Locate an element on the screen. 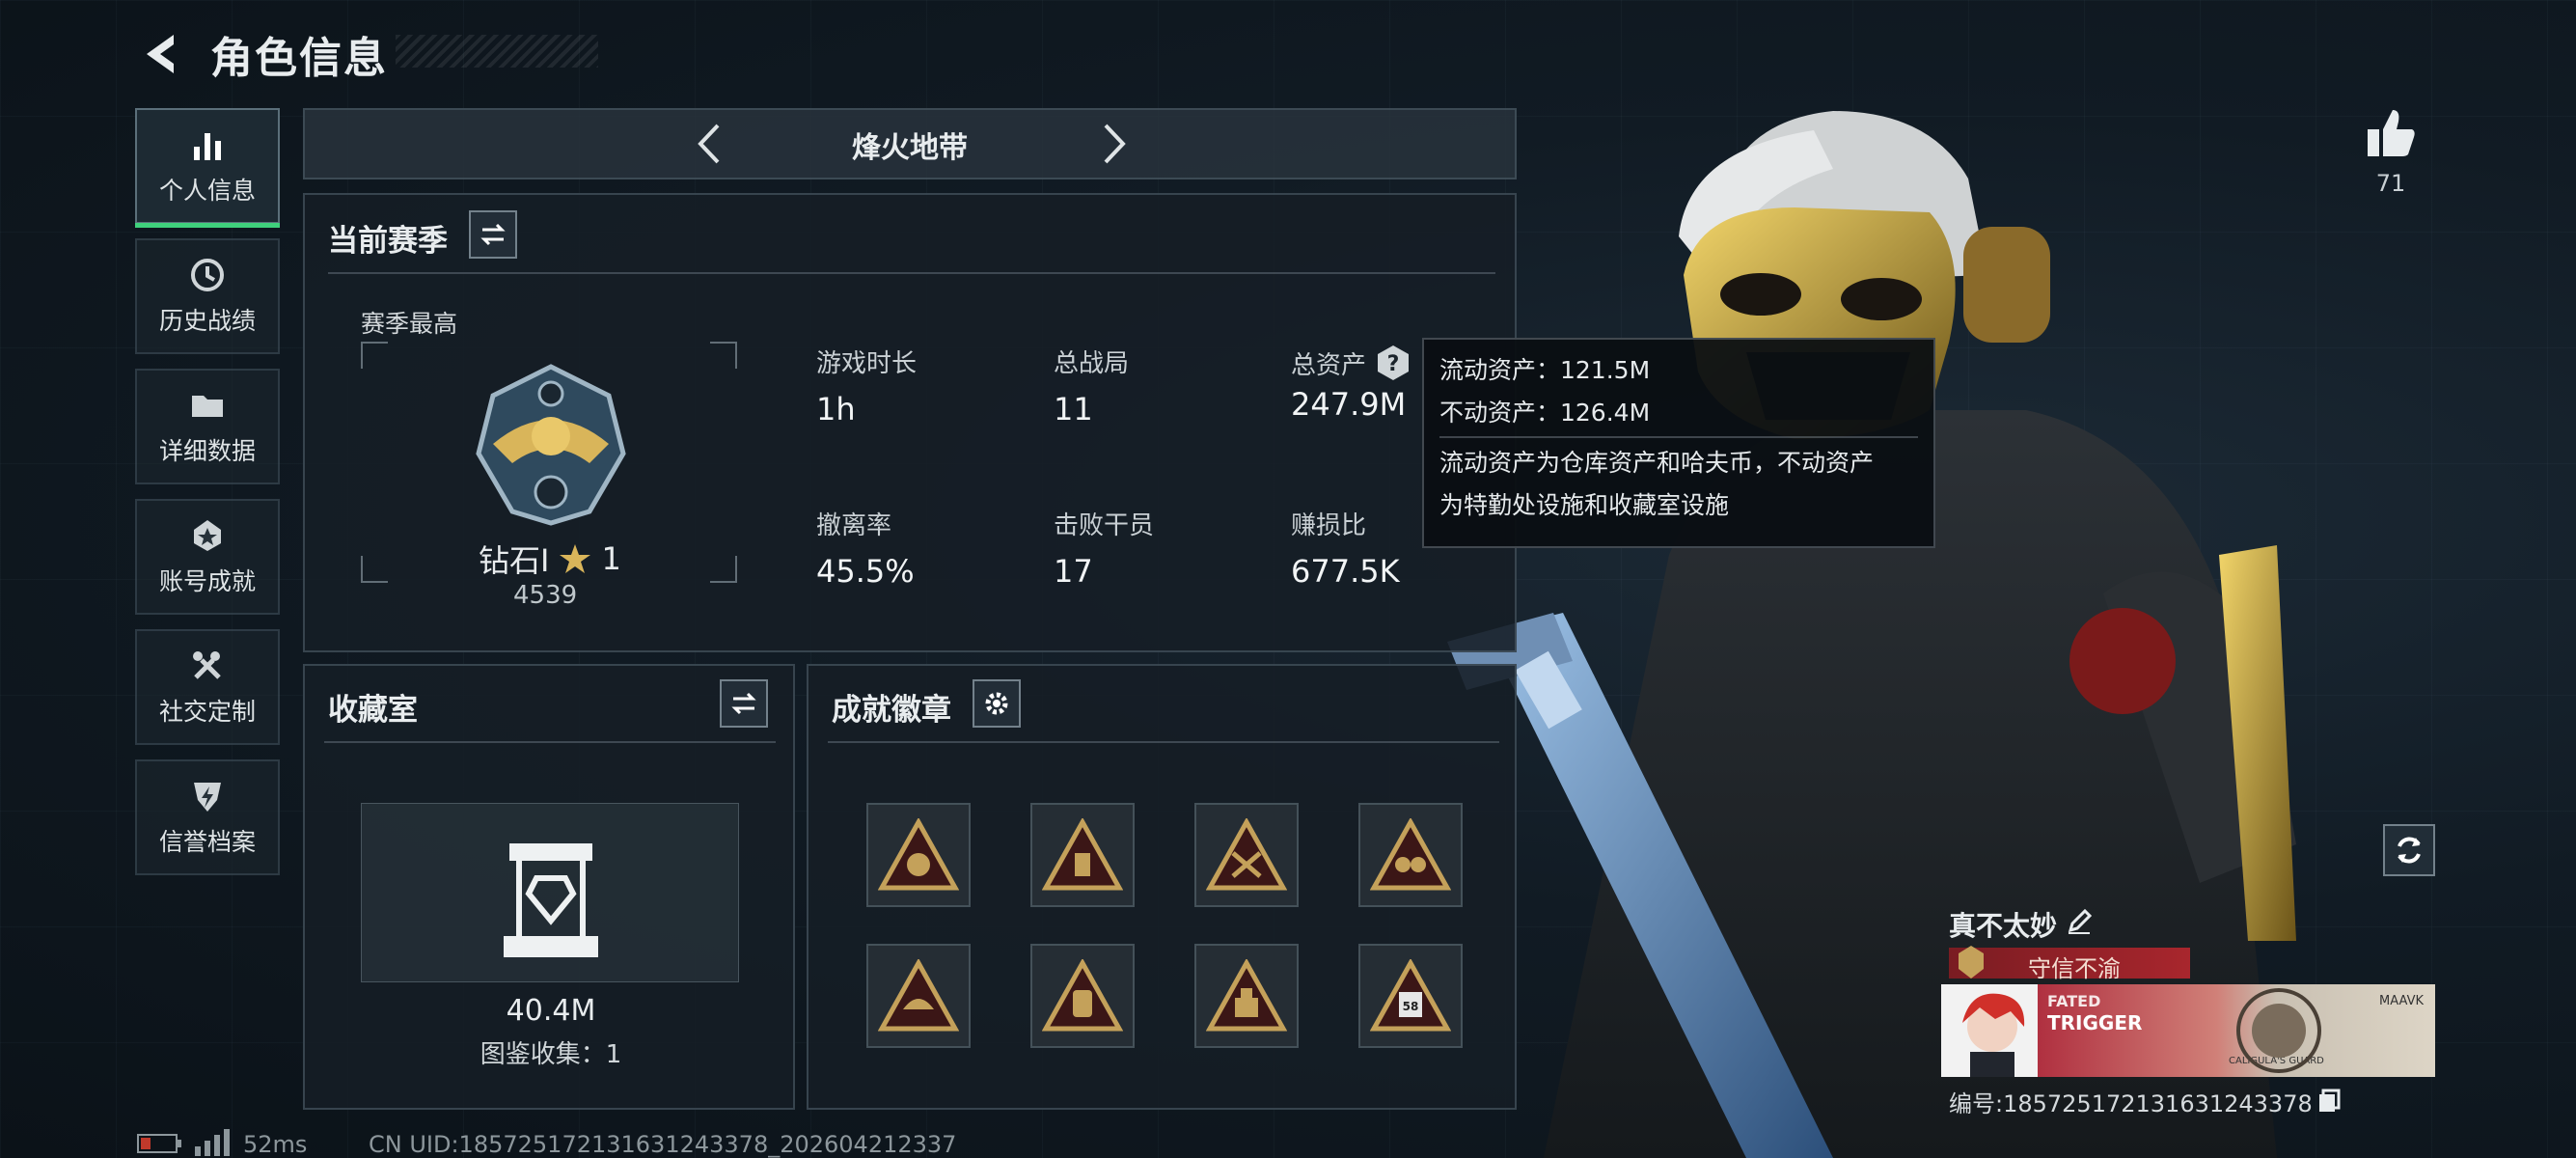 The image size is (2576, 1158). history-clock-icon is located at coordinates (208, 275).